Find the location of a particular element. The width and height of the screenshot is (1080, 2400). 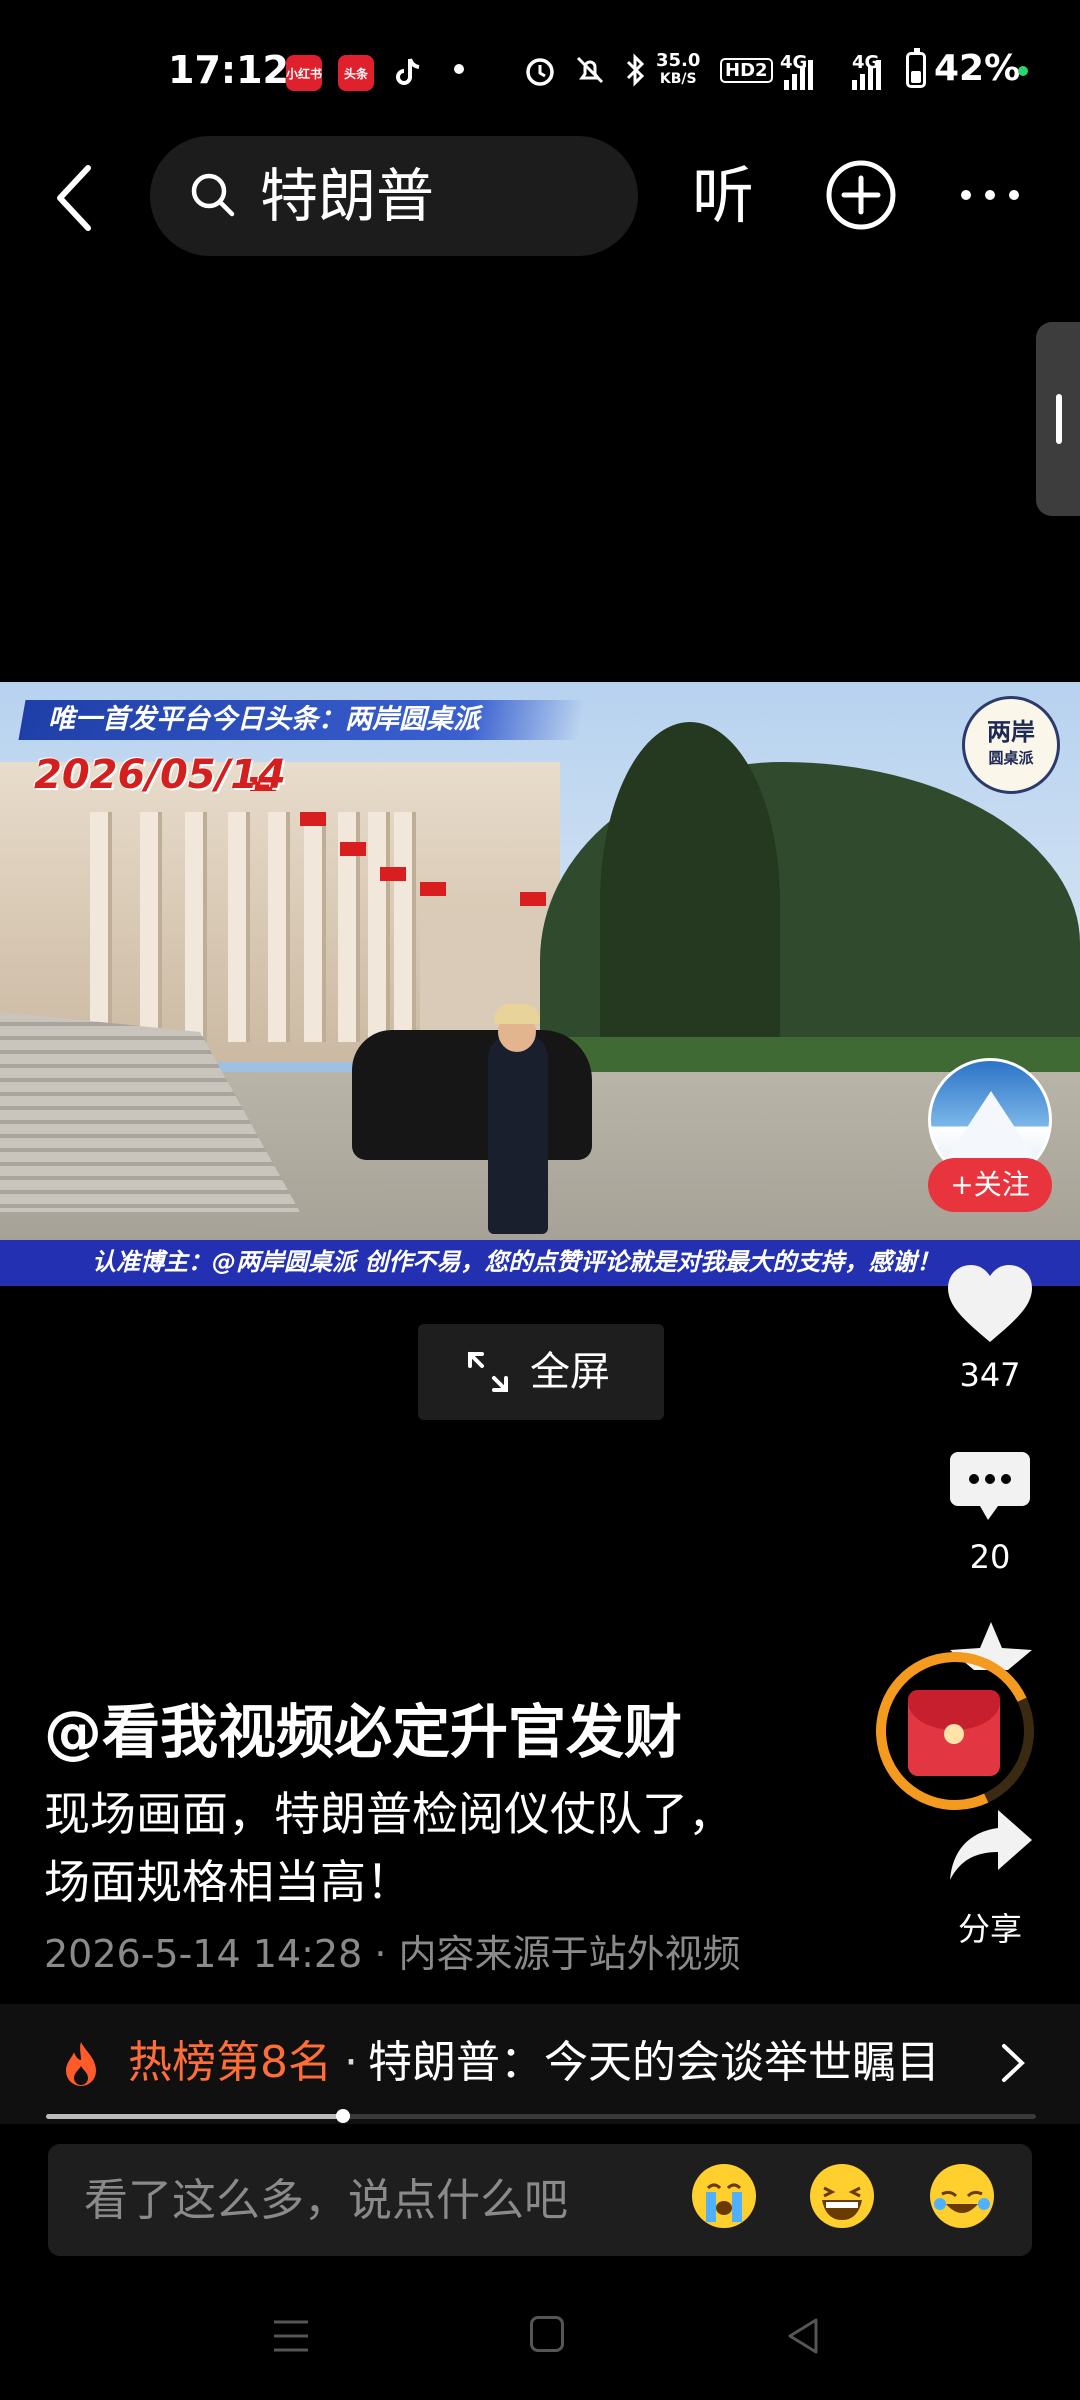

nav-back-button is located at coordinates (804, 2336).